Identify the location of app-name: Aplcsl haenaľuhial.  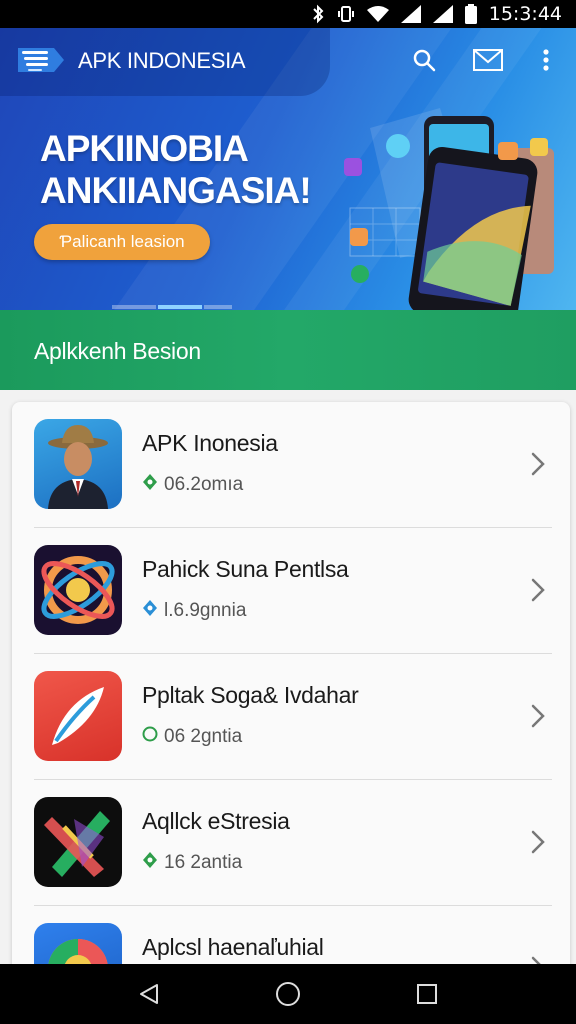
(233, 947).